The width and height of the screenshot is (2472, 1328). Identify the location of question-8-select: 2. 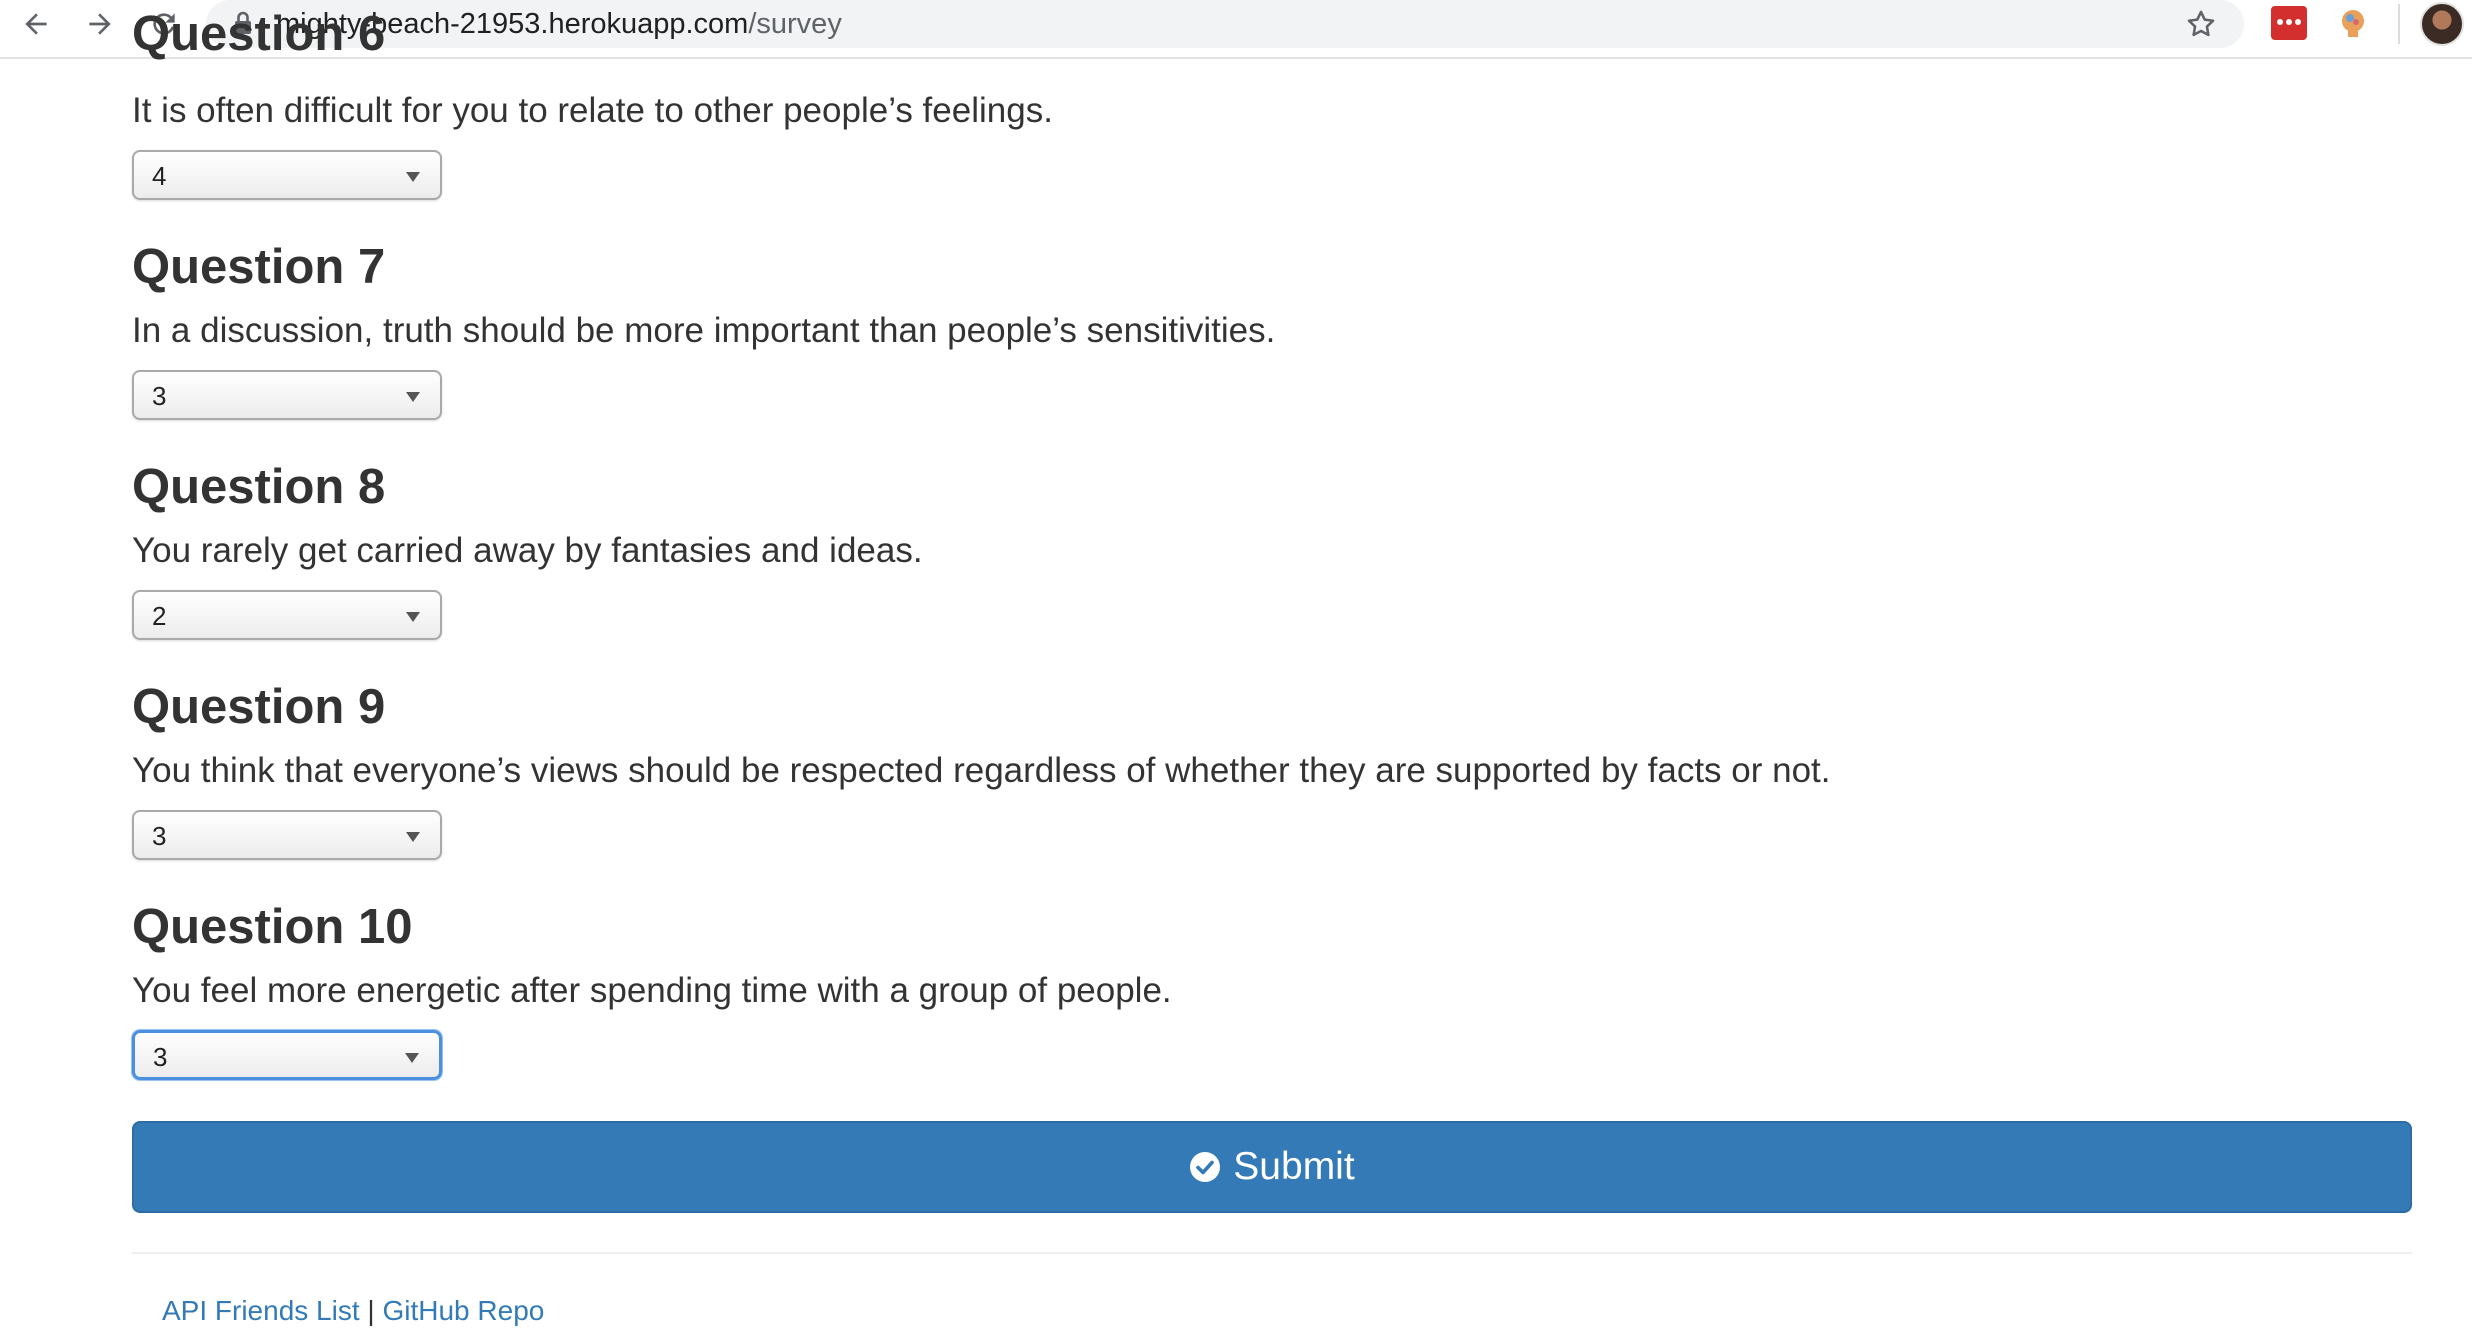
(287, 615).